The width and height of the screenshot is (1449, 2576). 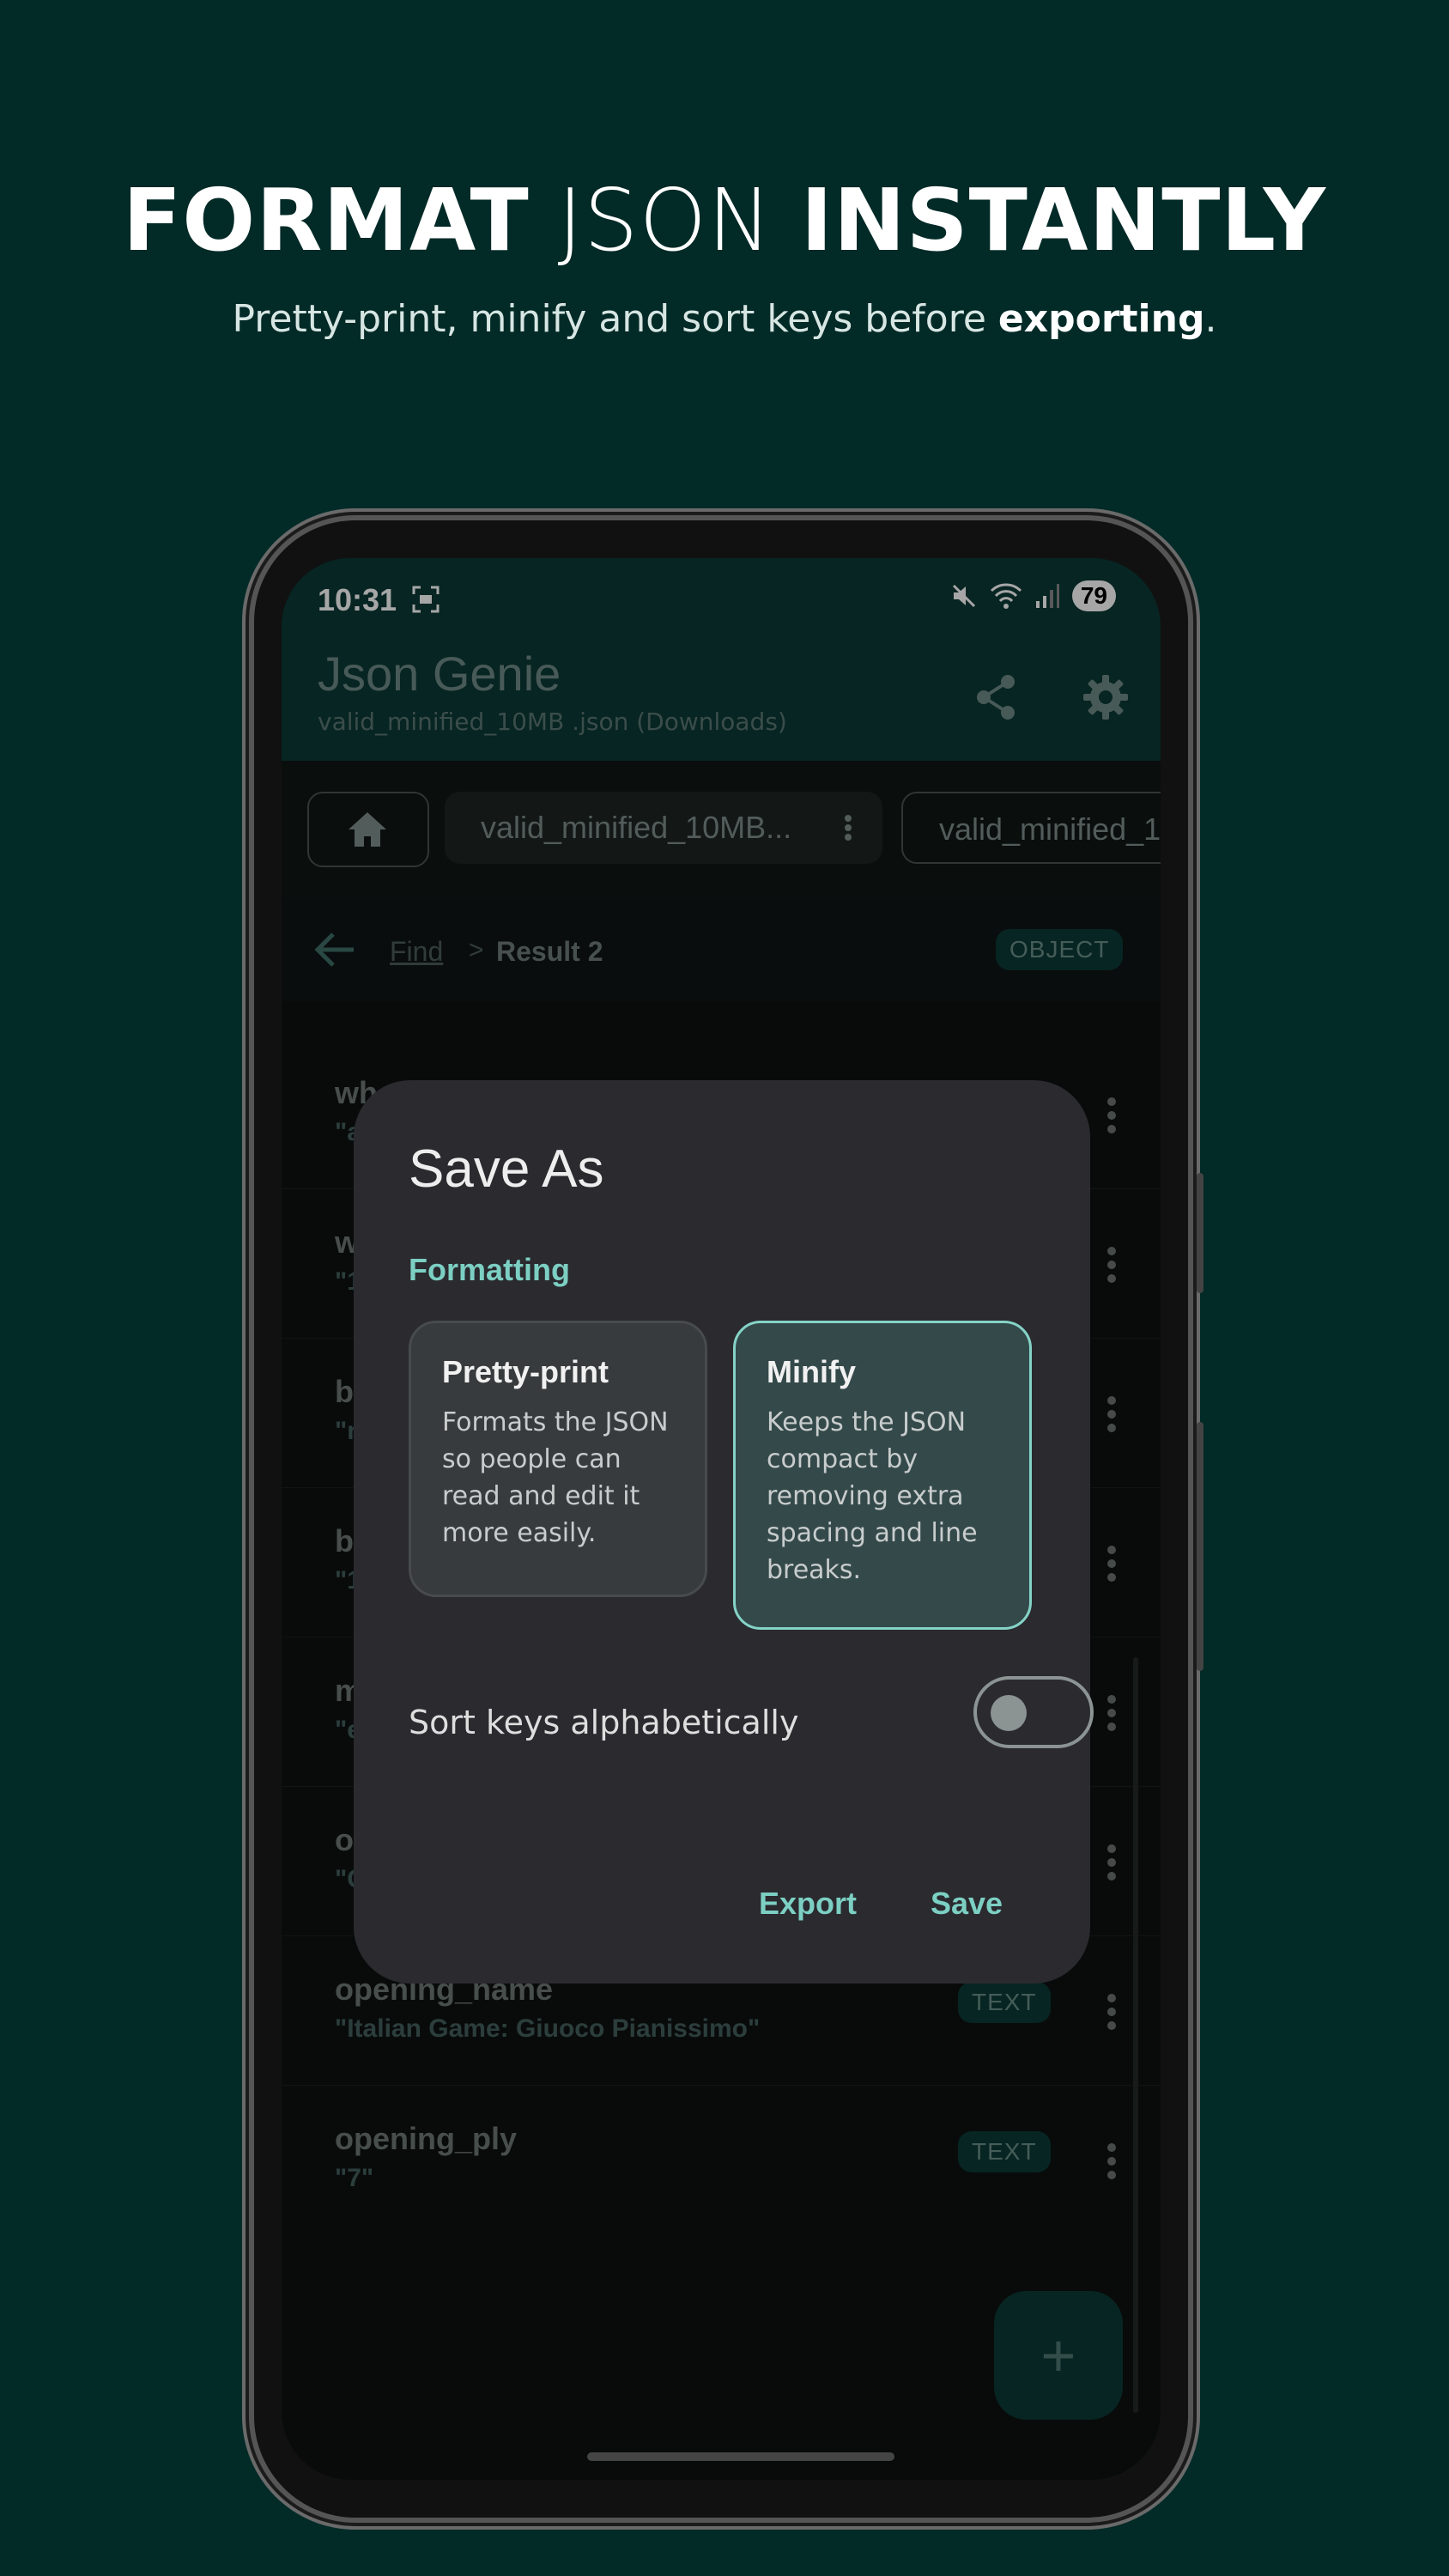 I want to click on promo-headline: FORMAT JSON INSTANTLY, so click(x=724, y=220).